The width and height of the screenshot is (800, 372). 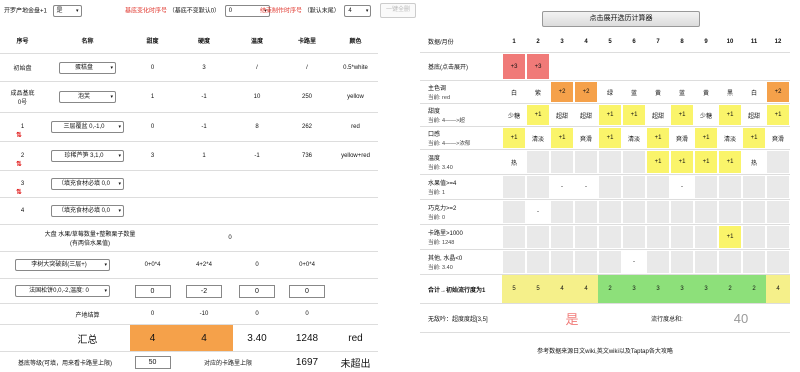 What do you see at coordinates (586, 92) in the screenshot?
I see `month-cell: +2` at bounding box center [586, 92].